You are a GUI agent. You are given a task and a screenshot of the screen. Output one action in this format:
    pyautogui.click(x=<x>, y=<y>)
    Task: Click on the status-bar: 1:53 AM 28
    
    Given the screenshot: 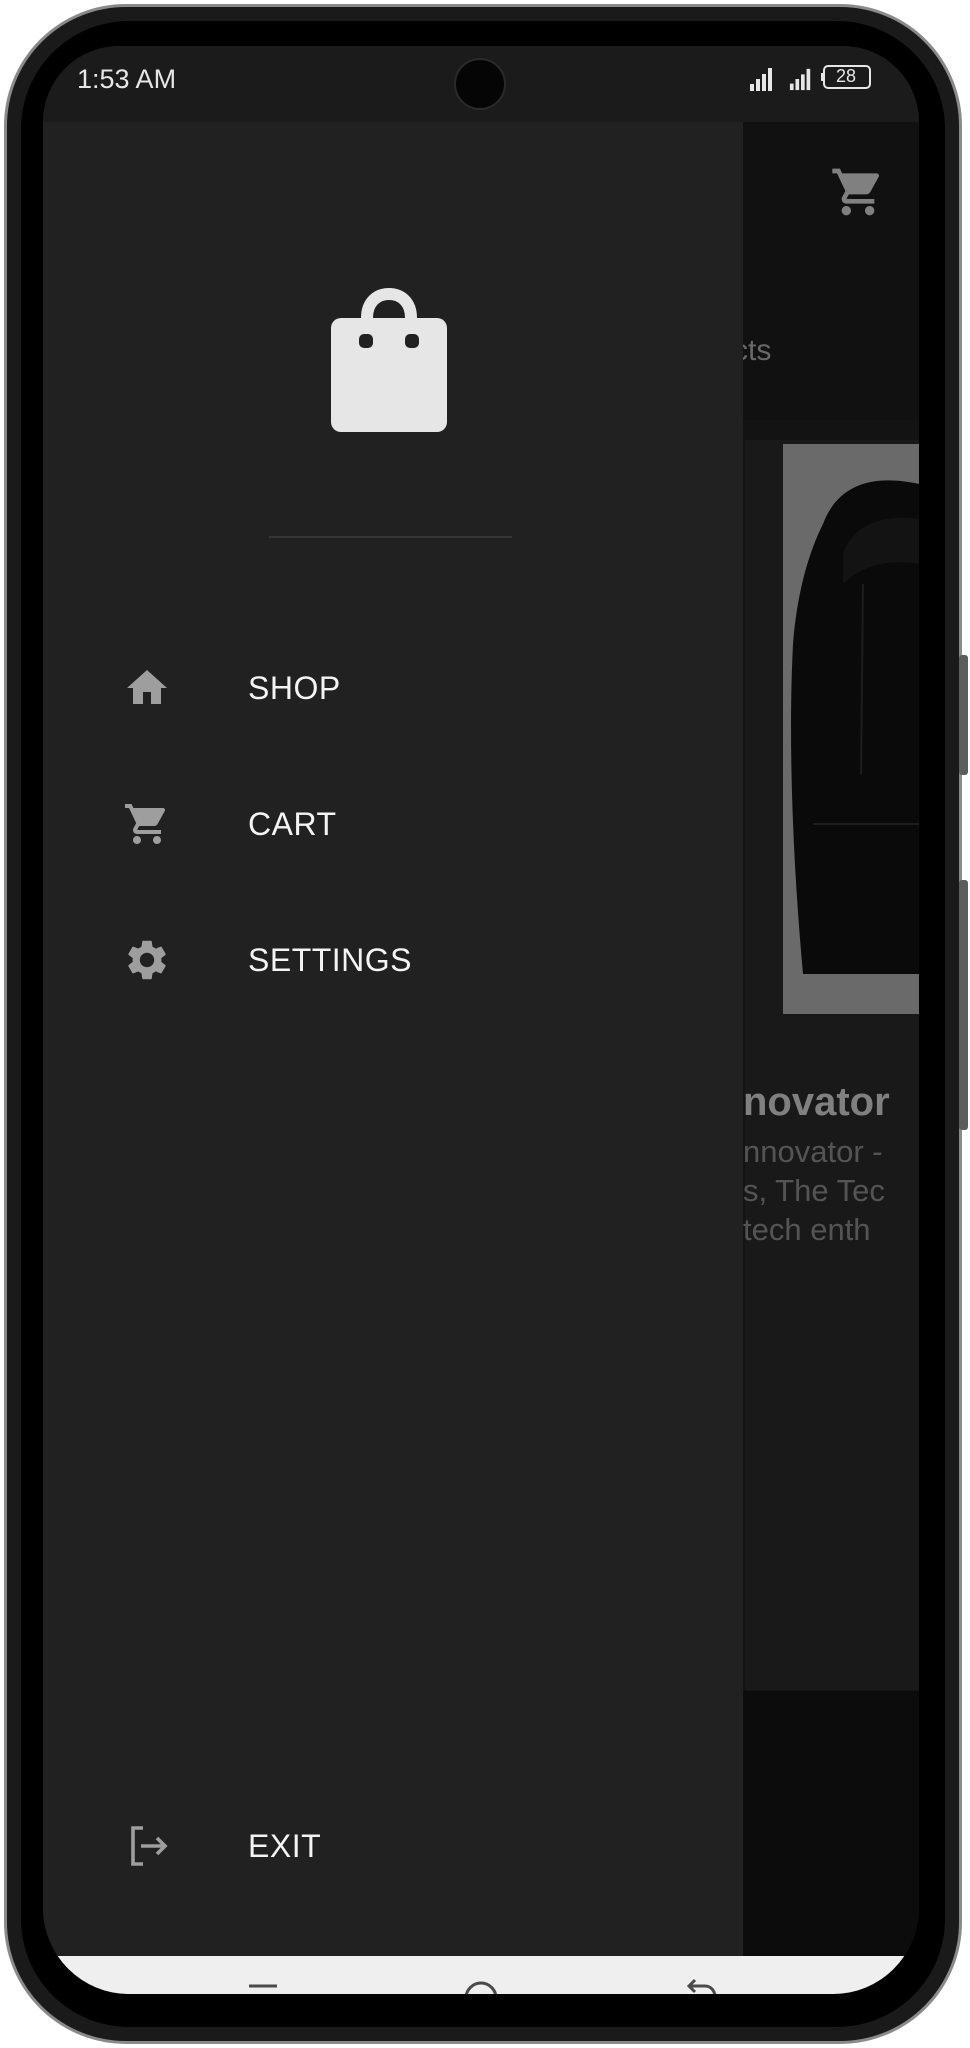 What is the action you would take?
    pyautogui.click(x=481, y=84)
    